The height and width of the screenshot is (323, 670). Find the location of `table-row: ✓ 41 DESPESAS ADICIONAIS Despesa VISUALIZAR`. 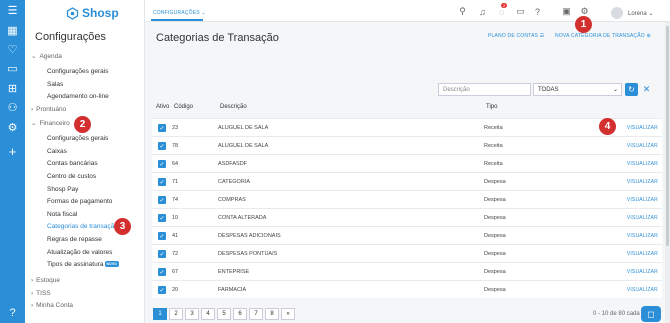

table-row: ✓ 41 DESPESAS ADICIONAIS Despesa VISUALIZAR is located at coordinates (407, 235).